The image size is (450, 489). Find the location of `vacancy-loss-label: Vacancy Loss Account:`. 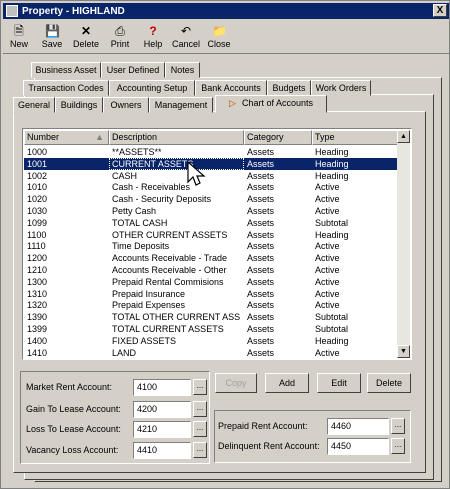

vacancy-loss-label: Vacancy Loss Account: is located at coordinates (72, 450).